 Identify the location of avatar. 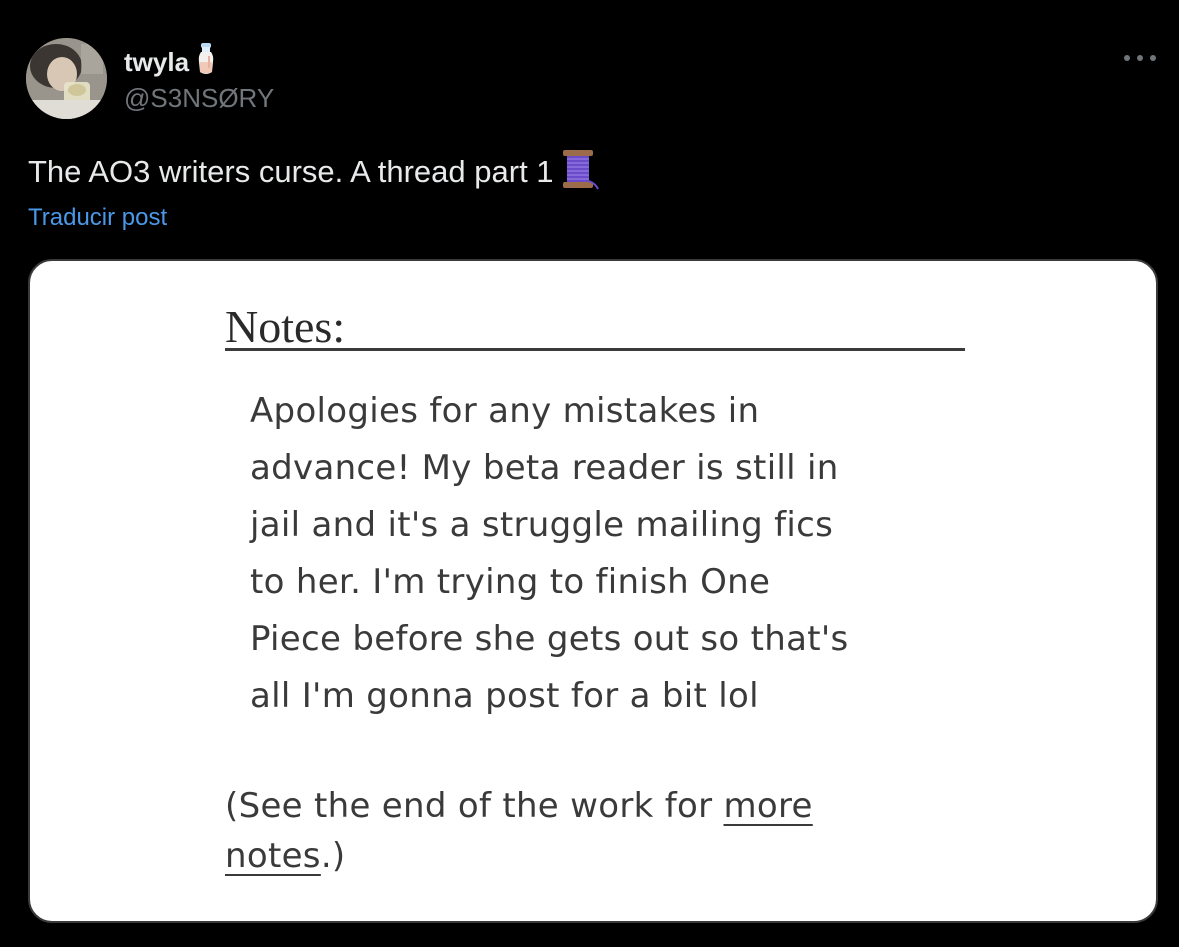
(66, 78).